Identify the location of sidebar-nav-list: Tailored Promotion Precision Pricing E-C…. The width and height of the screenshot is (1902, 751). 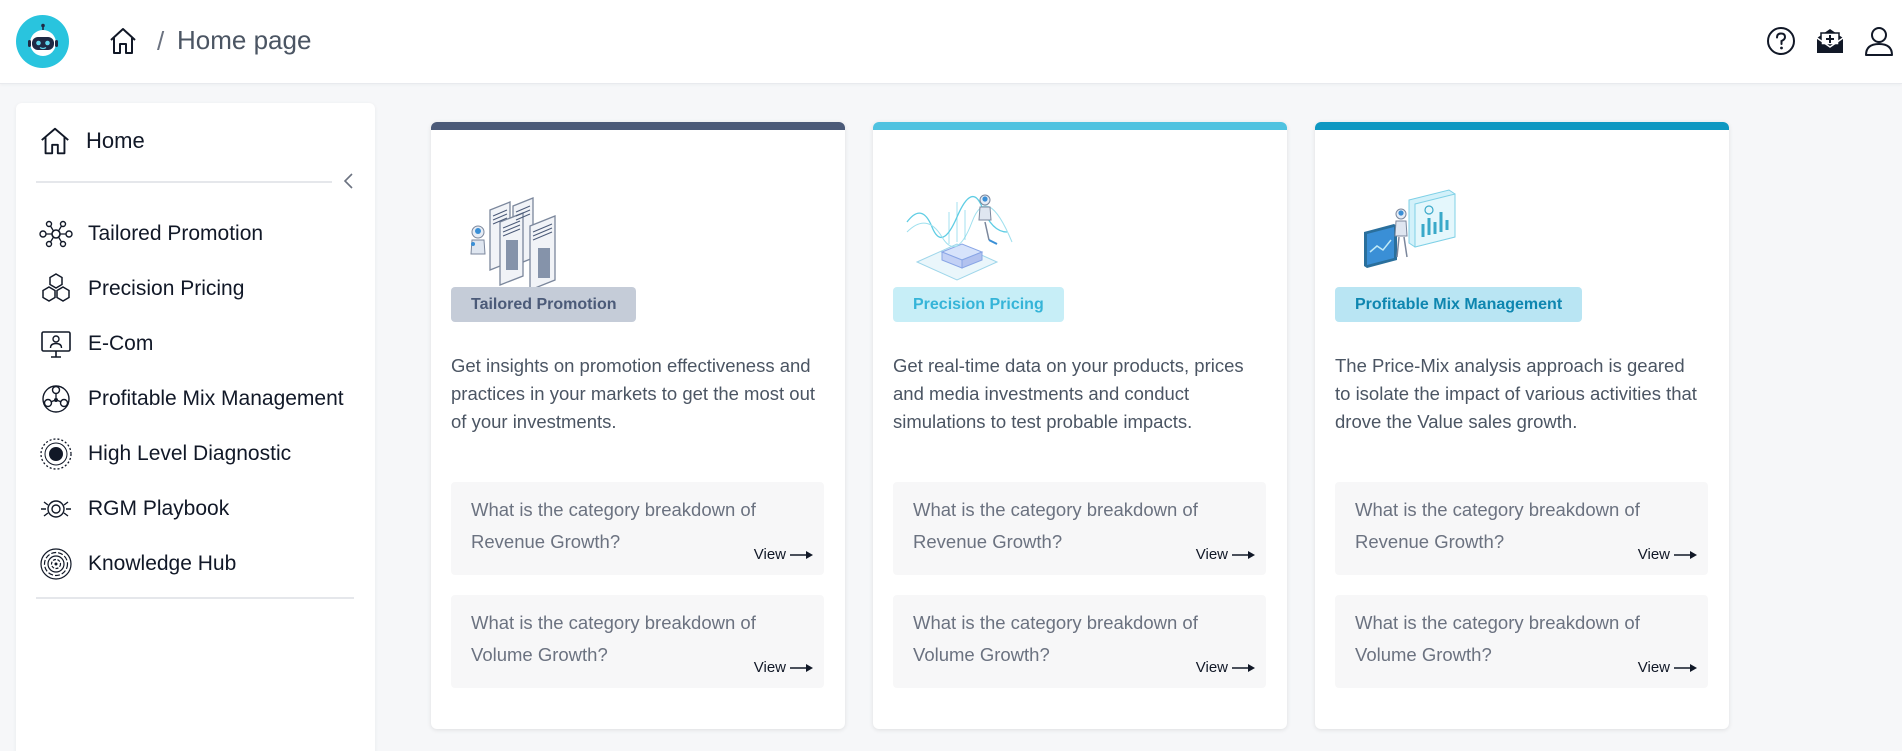
(191, 398).